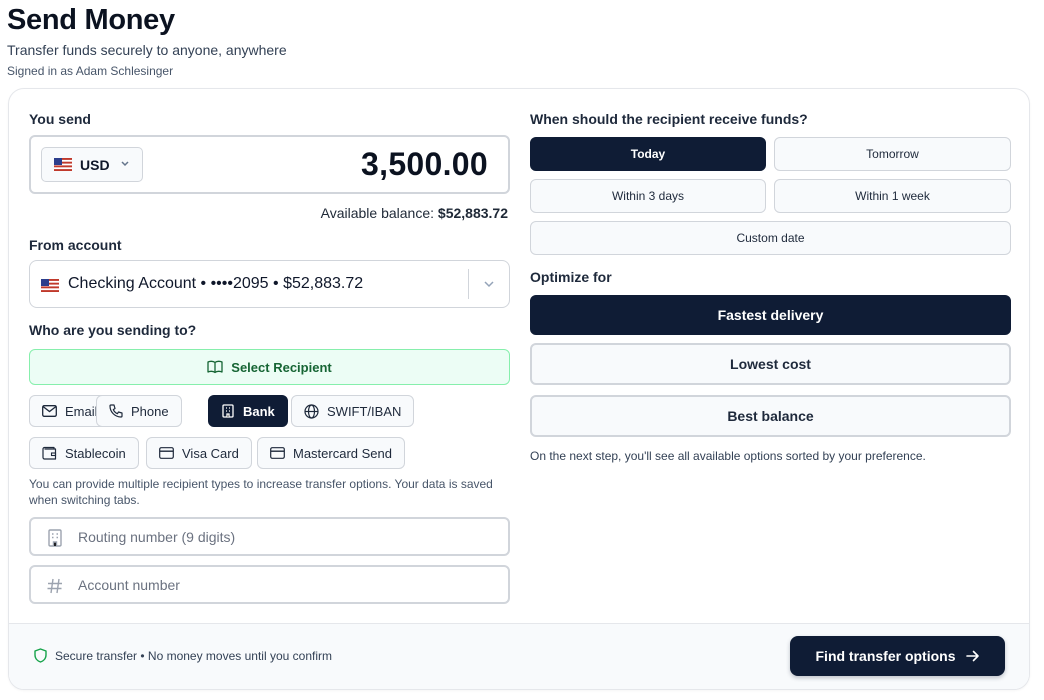 The width and height of the screenshot is (1044, 700). Describe the element at coordinates (281, 367) in the screenshot. I see `select-recipient-label: Select Recipient` at that location.